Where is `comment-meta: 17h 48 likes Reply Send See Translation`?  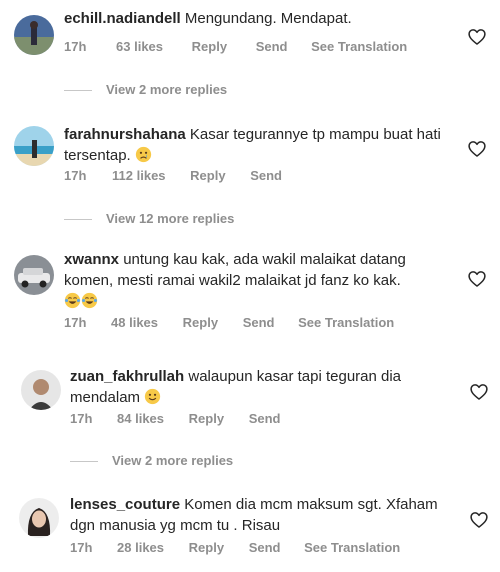
comment-meta: 17h 48 likes Reply Send See Translation is located at coordinates (229, 322).